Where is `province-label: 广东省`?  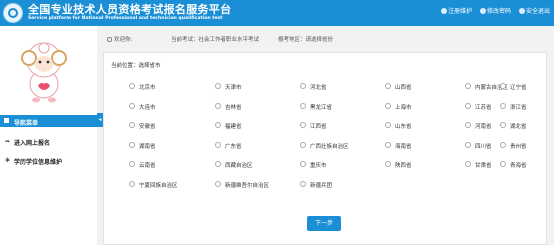
province-label: 广东省 is located at coordinates (233, 146).